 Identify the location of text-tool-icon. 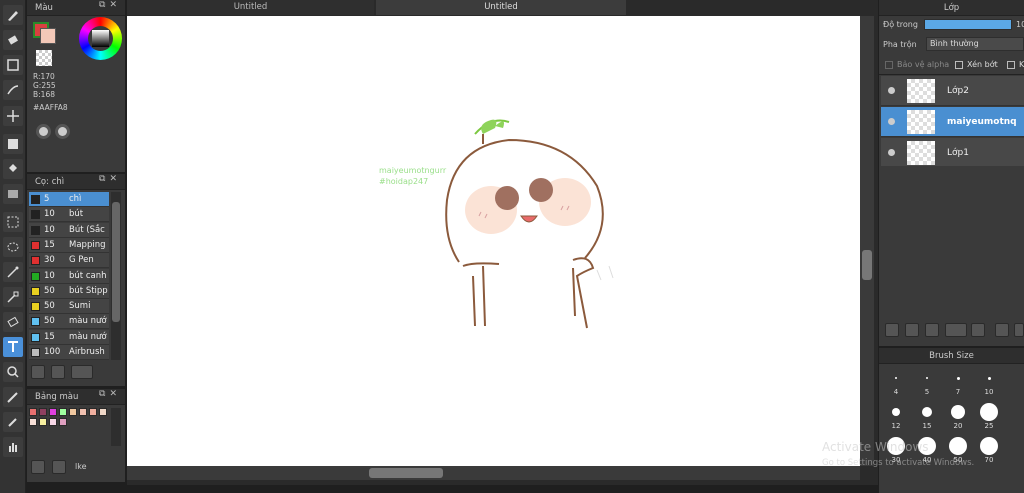
(13, 347).